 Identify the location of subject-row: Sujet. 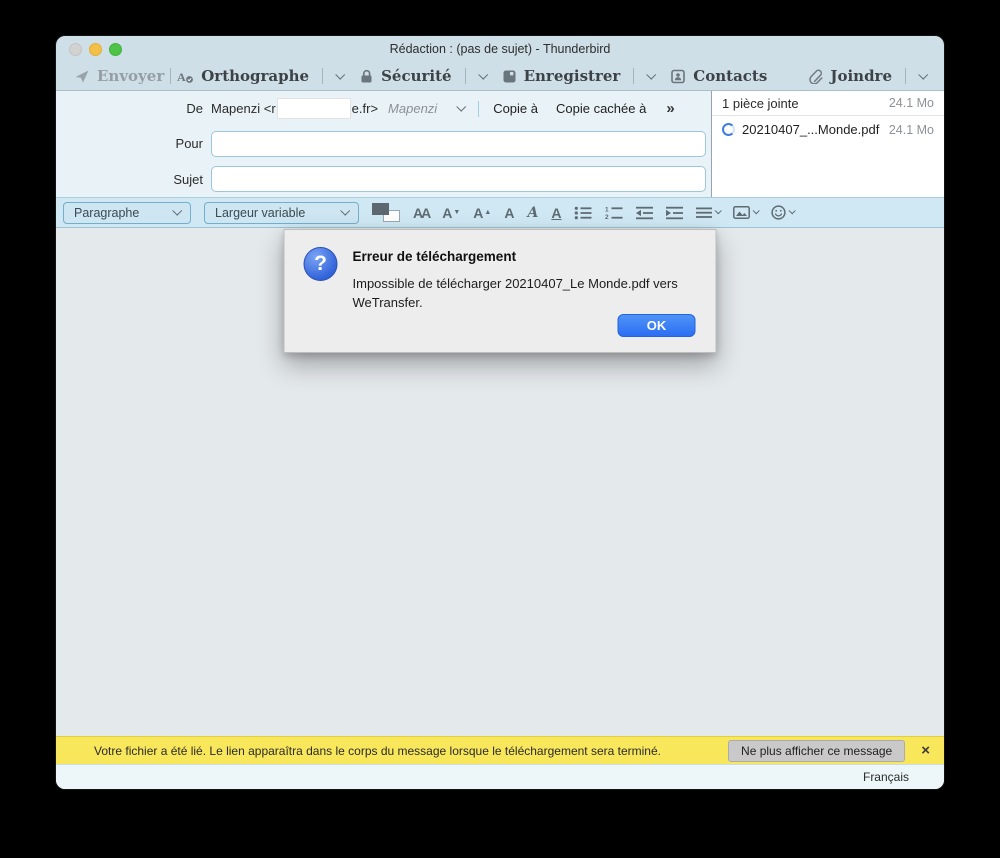
(383, 179).